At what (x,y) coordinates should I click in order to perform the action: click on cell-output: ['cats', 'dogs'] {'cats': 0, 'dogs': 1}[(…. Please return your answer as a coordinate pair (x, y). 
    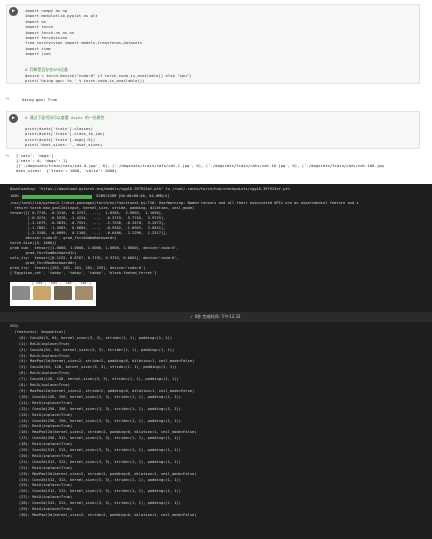
    Looking at the image, I should click on (200, 163).